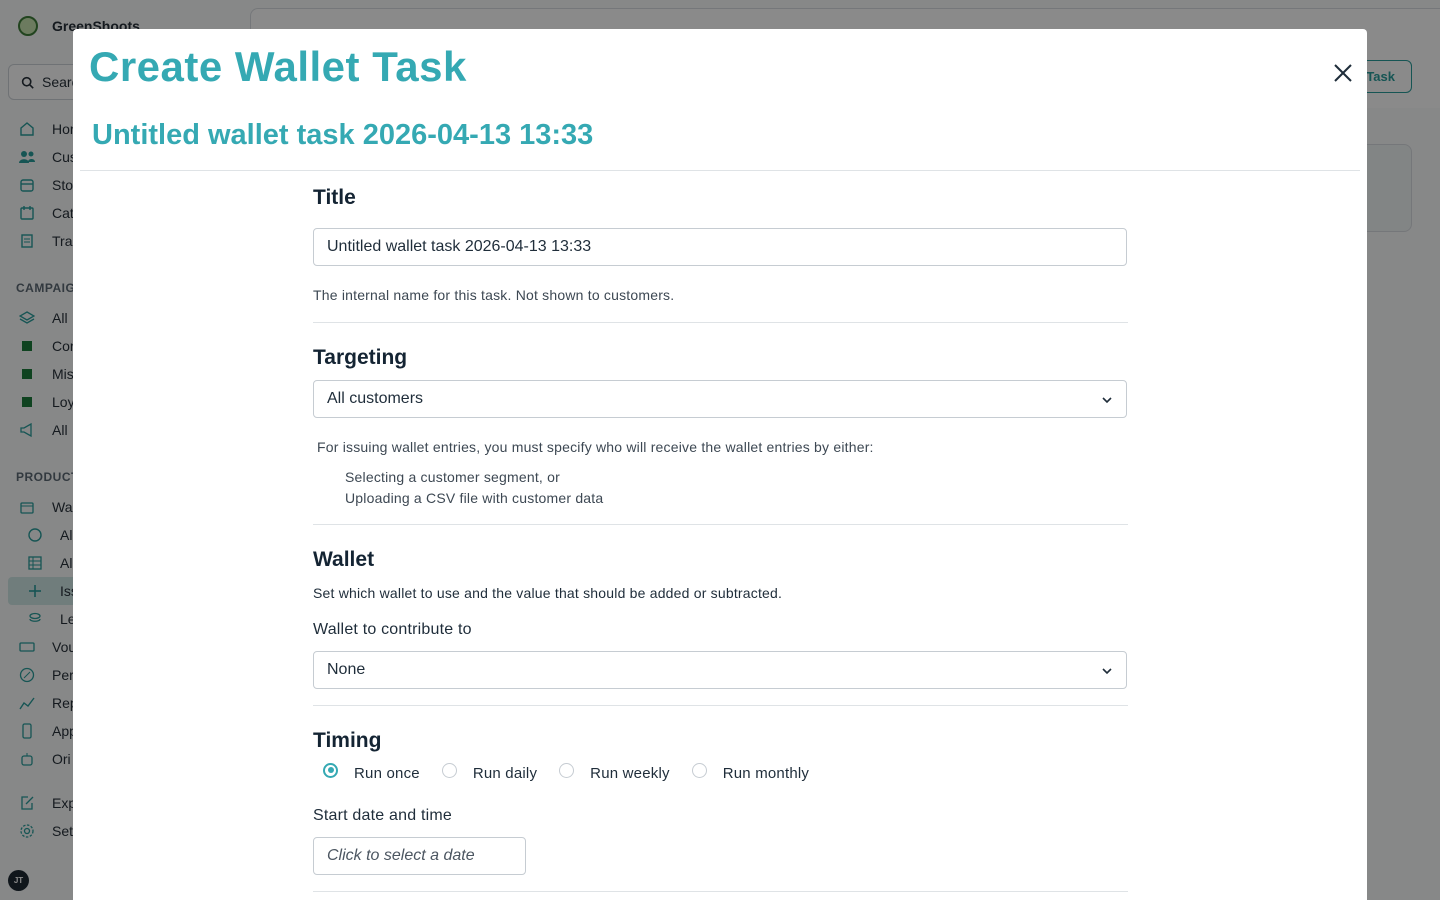 The height and width of the screenshot is (900, 1440). I want to click on close-button, so click(1343, 73).